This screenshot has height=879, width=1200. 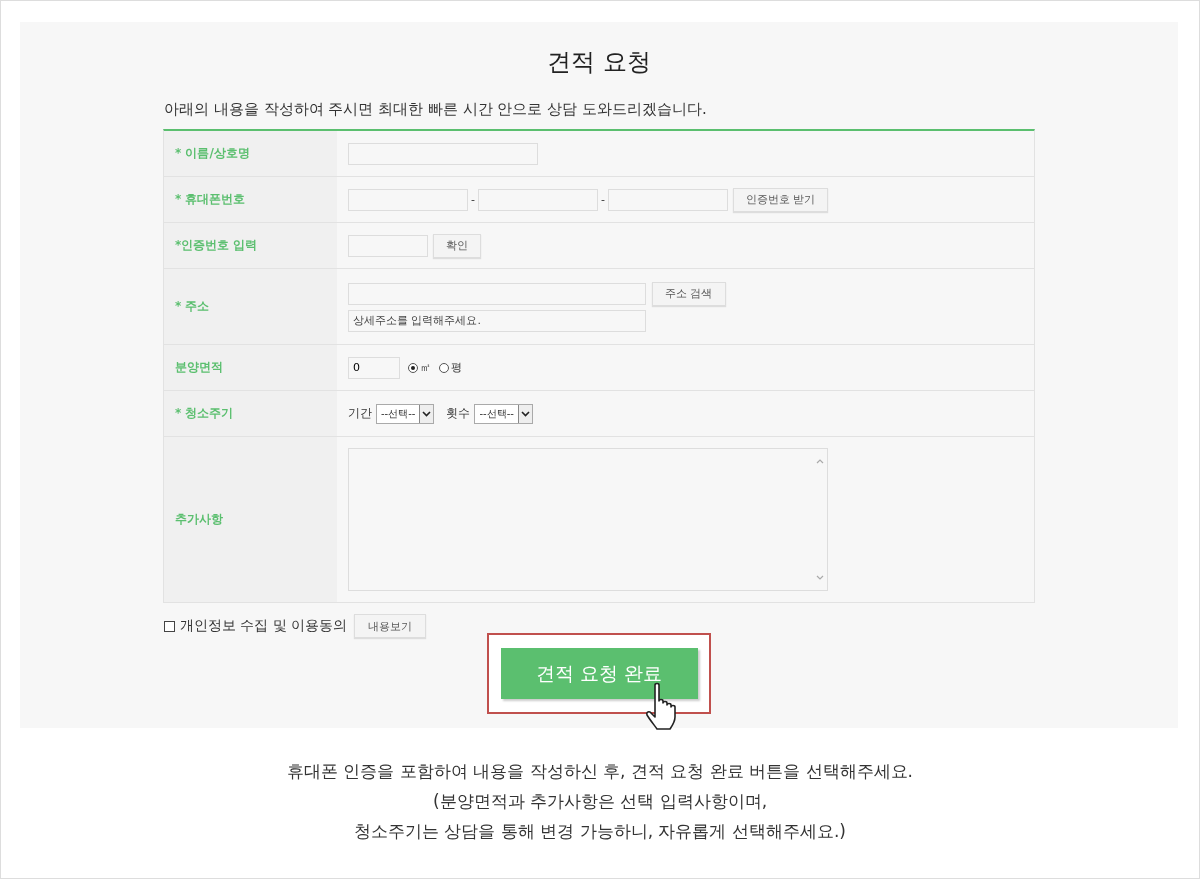 I want to click on name-field, so click(x=443, y=153).